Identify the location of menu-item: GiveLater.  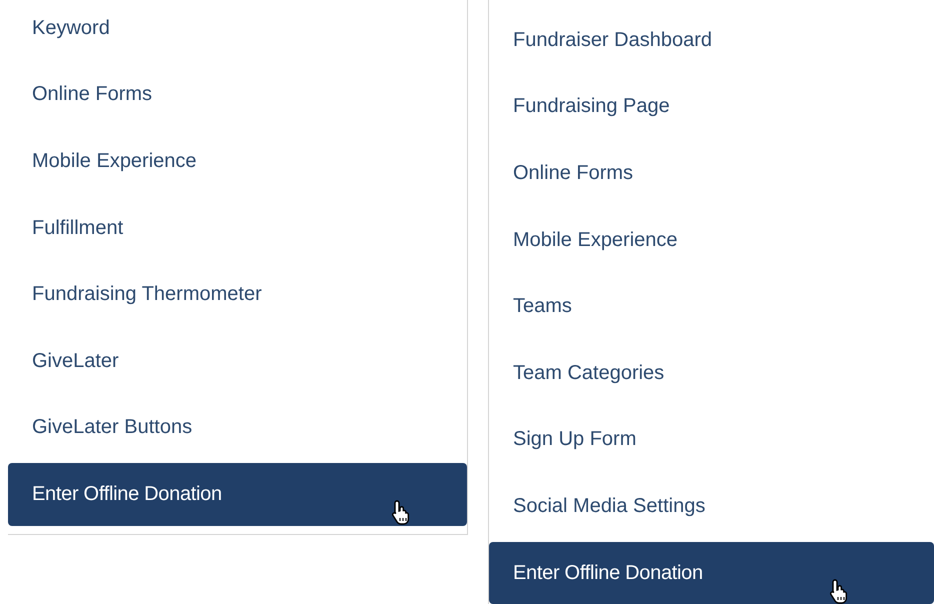
(237, 361).